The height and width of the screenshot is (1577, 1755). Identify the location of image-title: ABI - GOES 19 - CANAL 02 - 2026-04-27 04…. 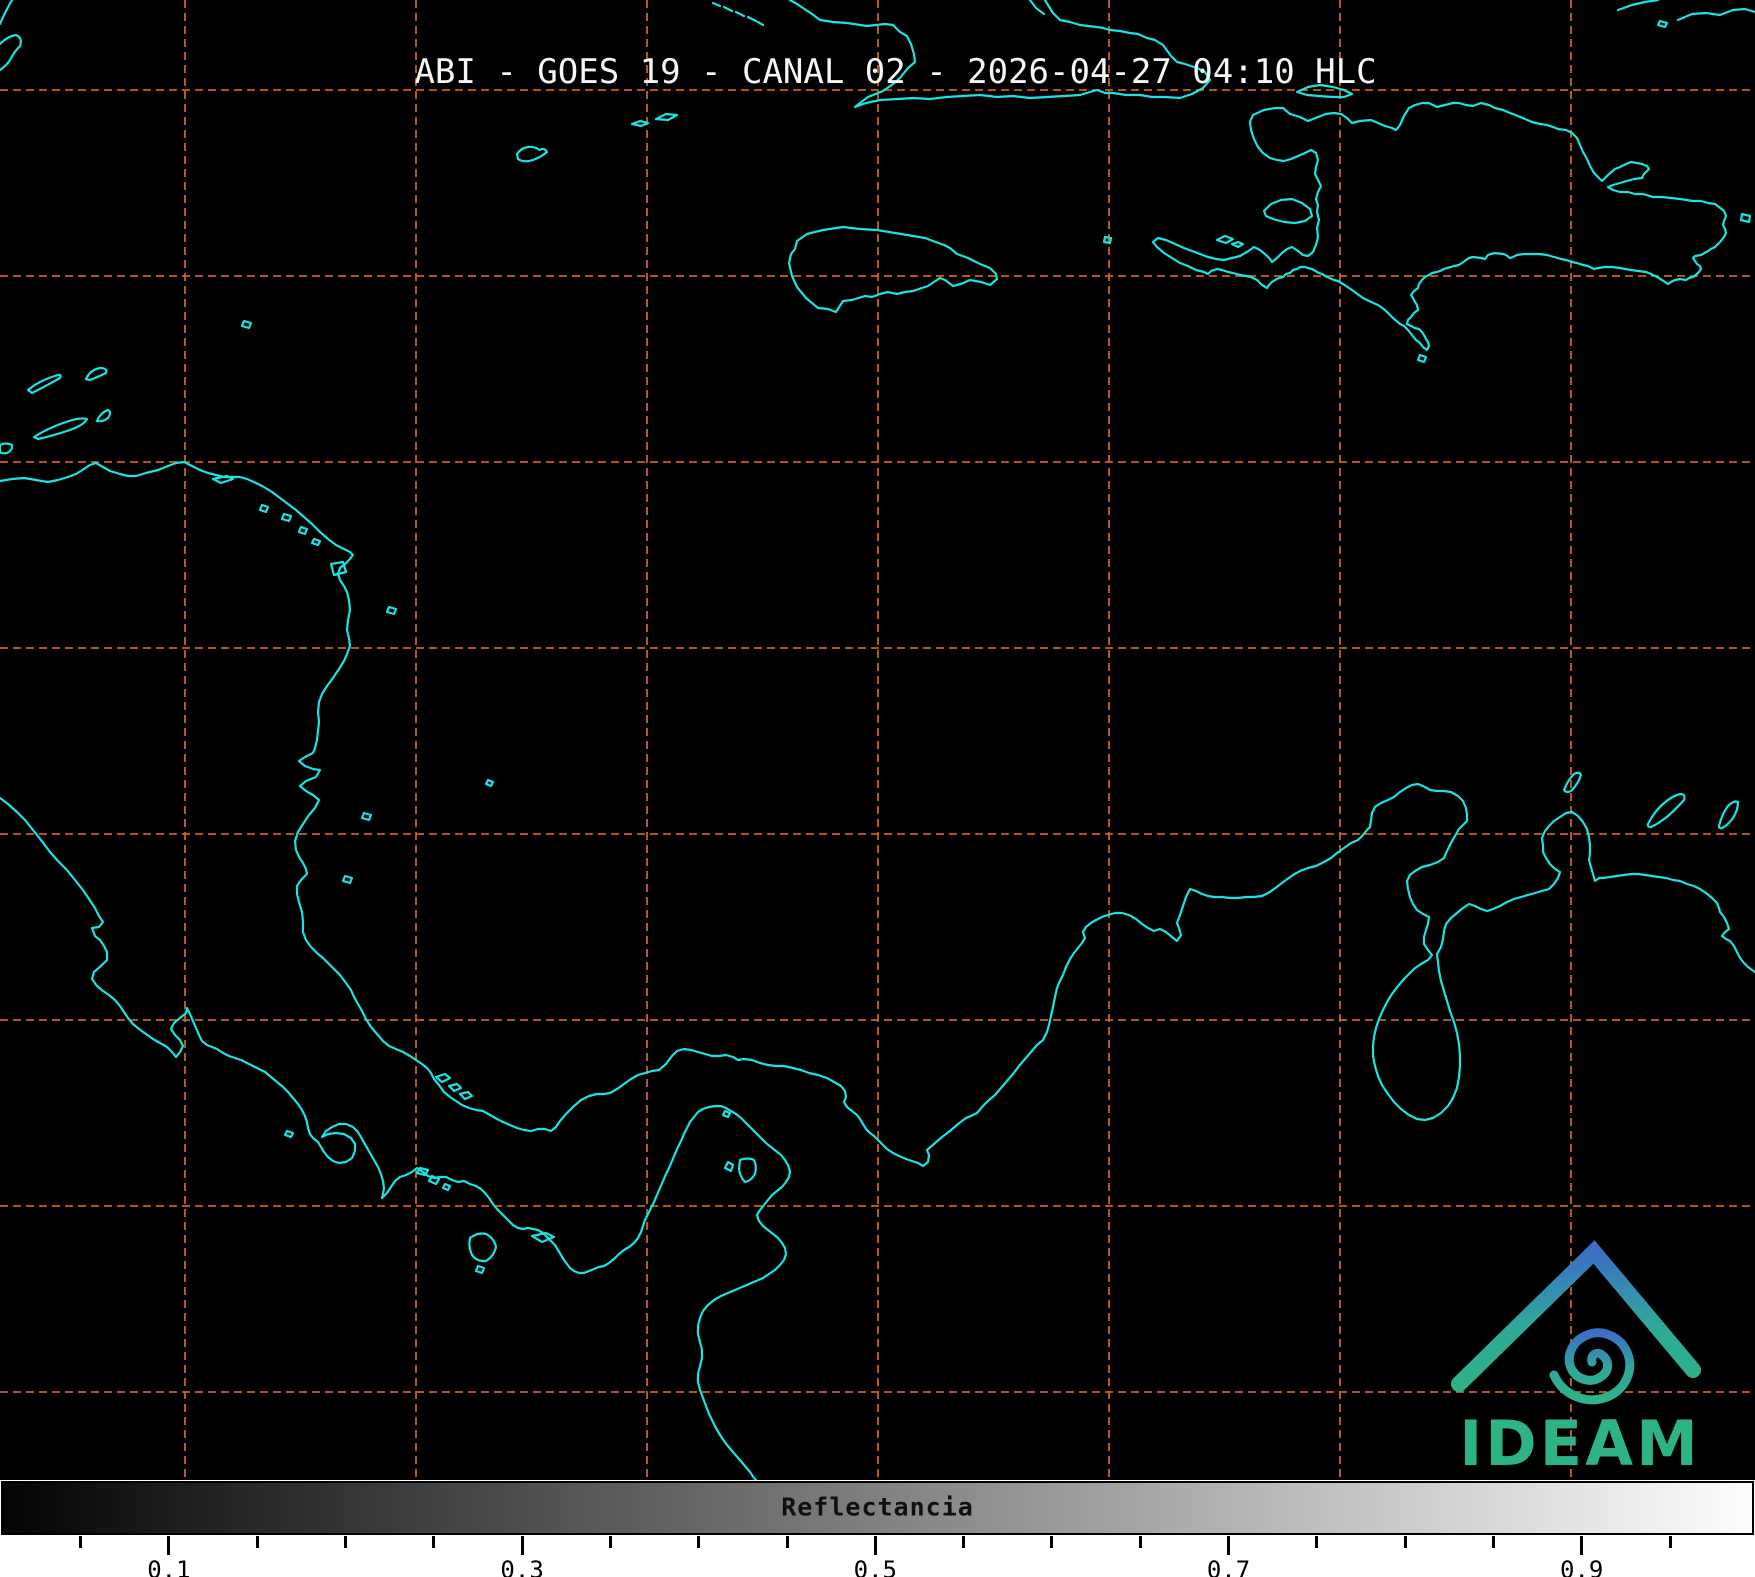
(895, 72).